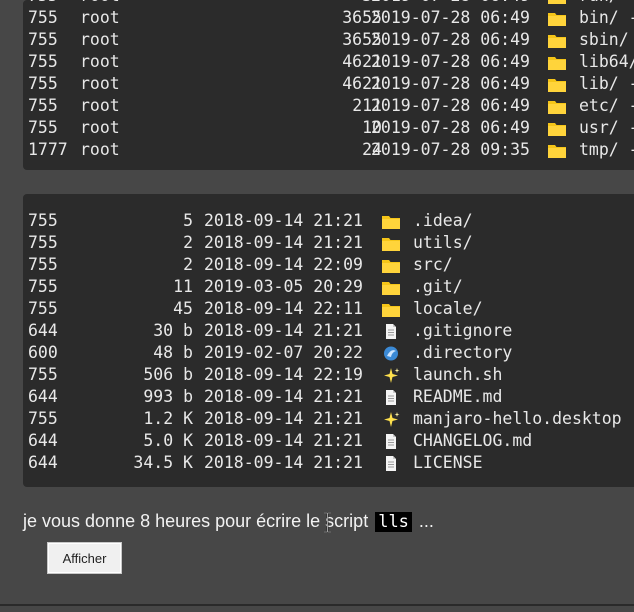 The width and height of the screenshot is (634, 612). What do you see at coordinates (183, 286) in the screenshot?
I see `size-cell: 11` at bounding box center [183, 286].